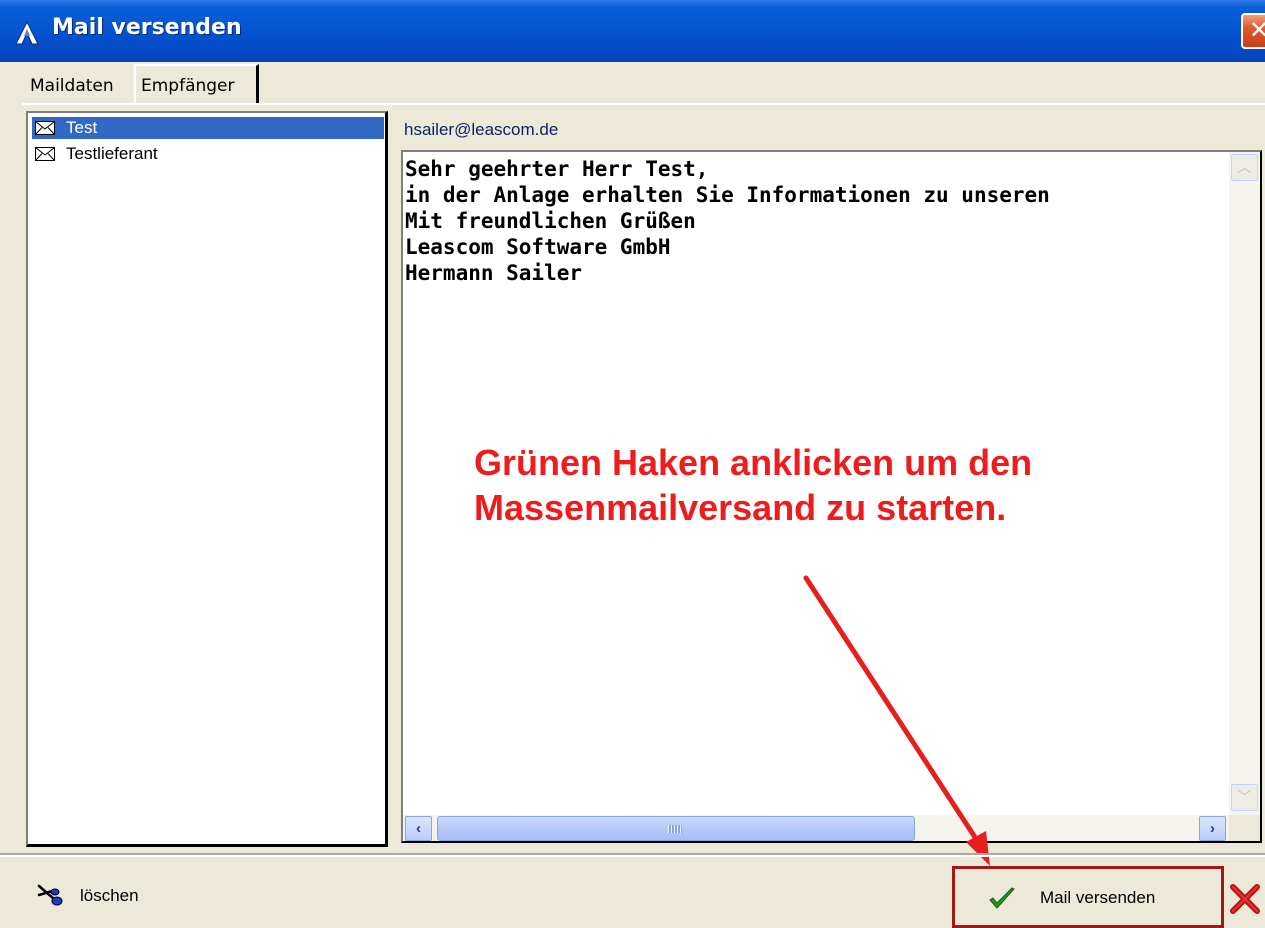 The image size is (1265, 928). I want to click on title-bar: Mail versenden ✕, so click(632, 31).